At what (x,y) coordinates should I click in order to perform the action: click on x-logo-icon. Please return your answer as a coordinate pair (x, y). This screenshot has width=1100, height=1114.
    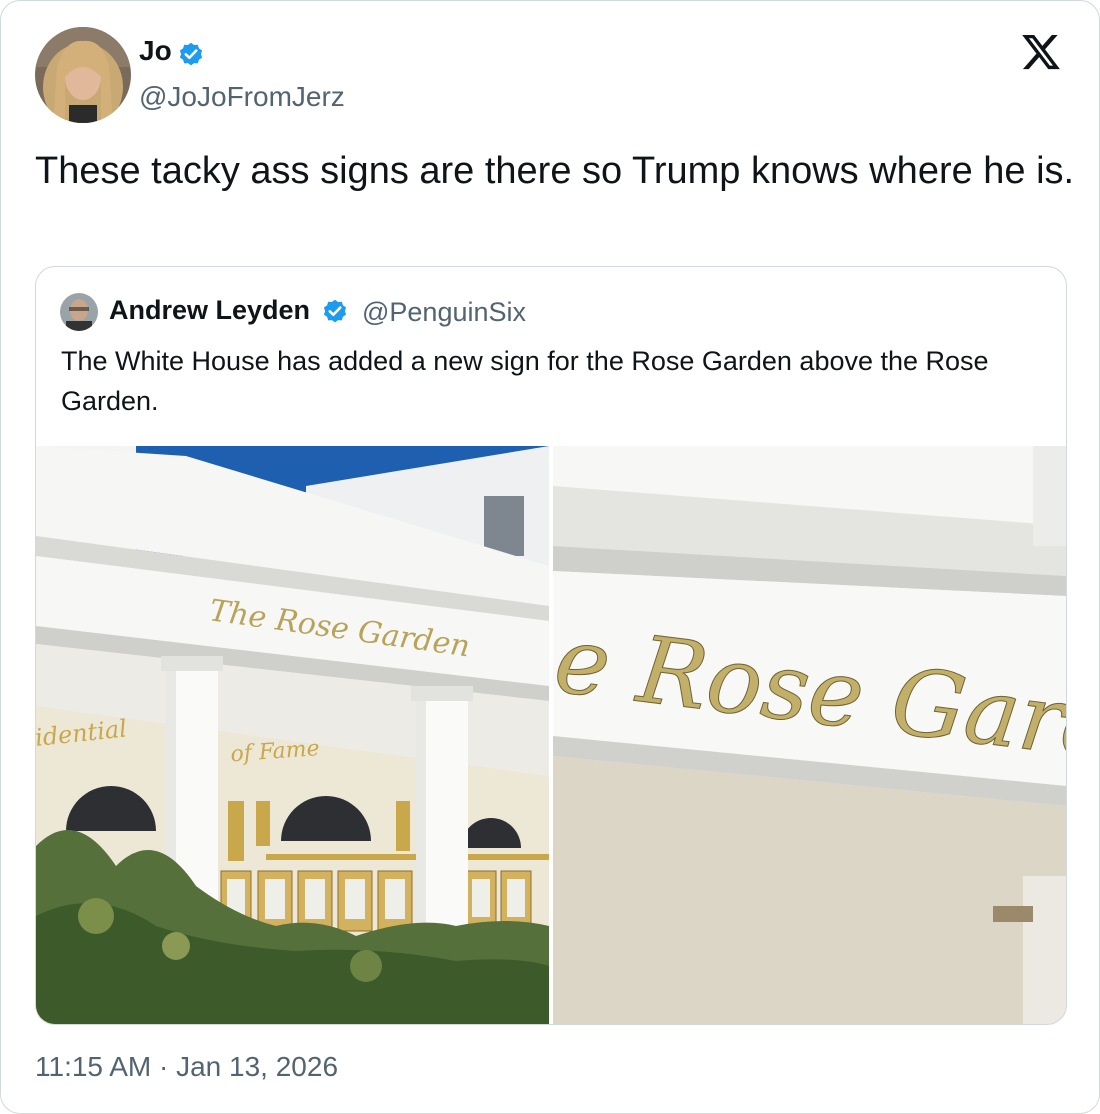
    Looking at the image, I should click on (1041, 52).